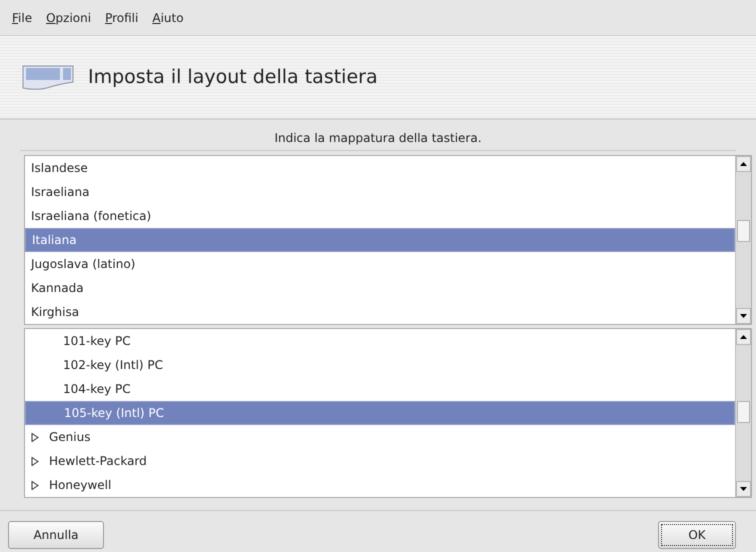 The width and height of the screenshot is (756, 552). I want to click on layout-item: Kannada, so click(380, 288).